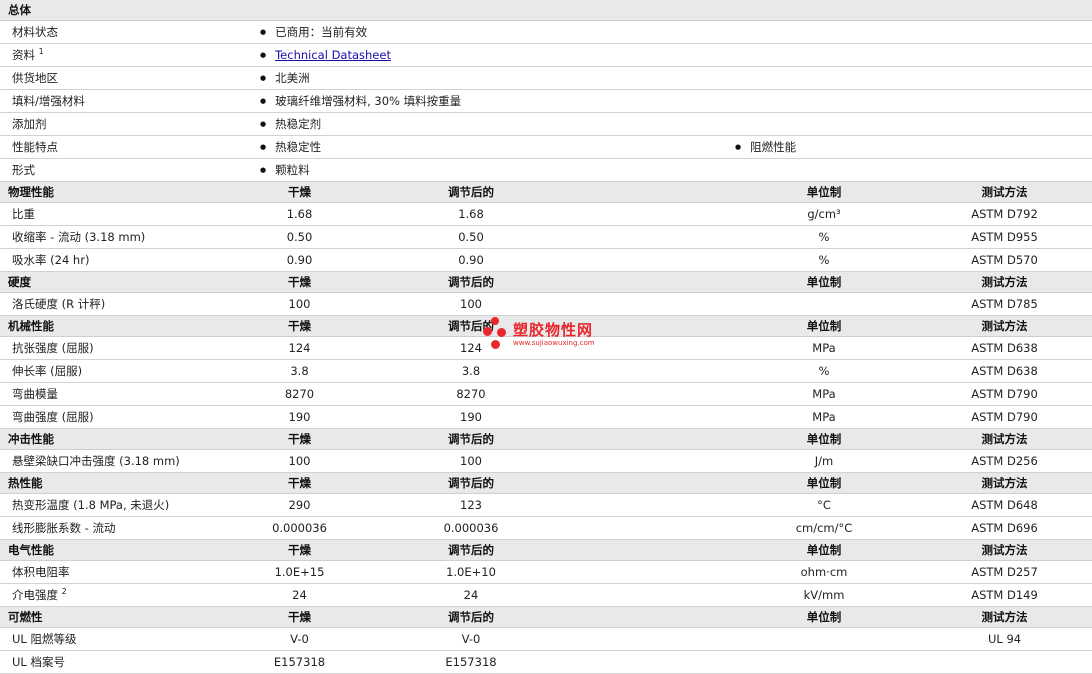  Describe the element at coordinates (546, 32) in the screenshot. I see `general-row: 材料状态 已商用：当前有效` at that location.